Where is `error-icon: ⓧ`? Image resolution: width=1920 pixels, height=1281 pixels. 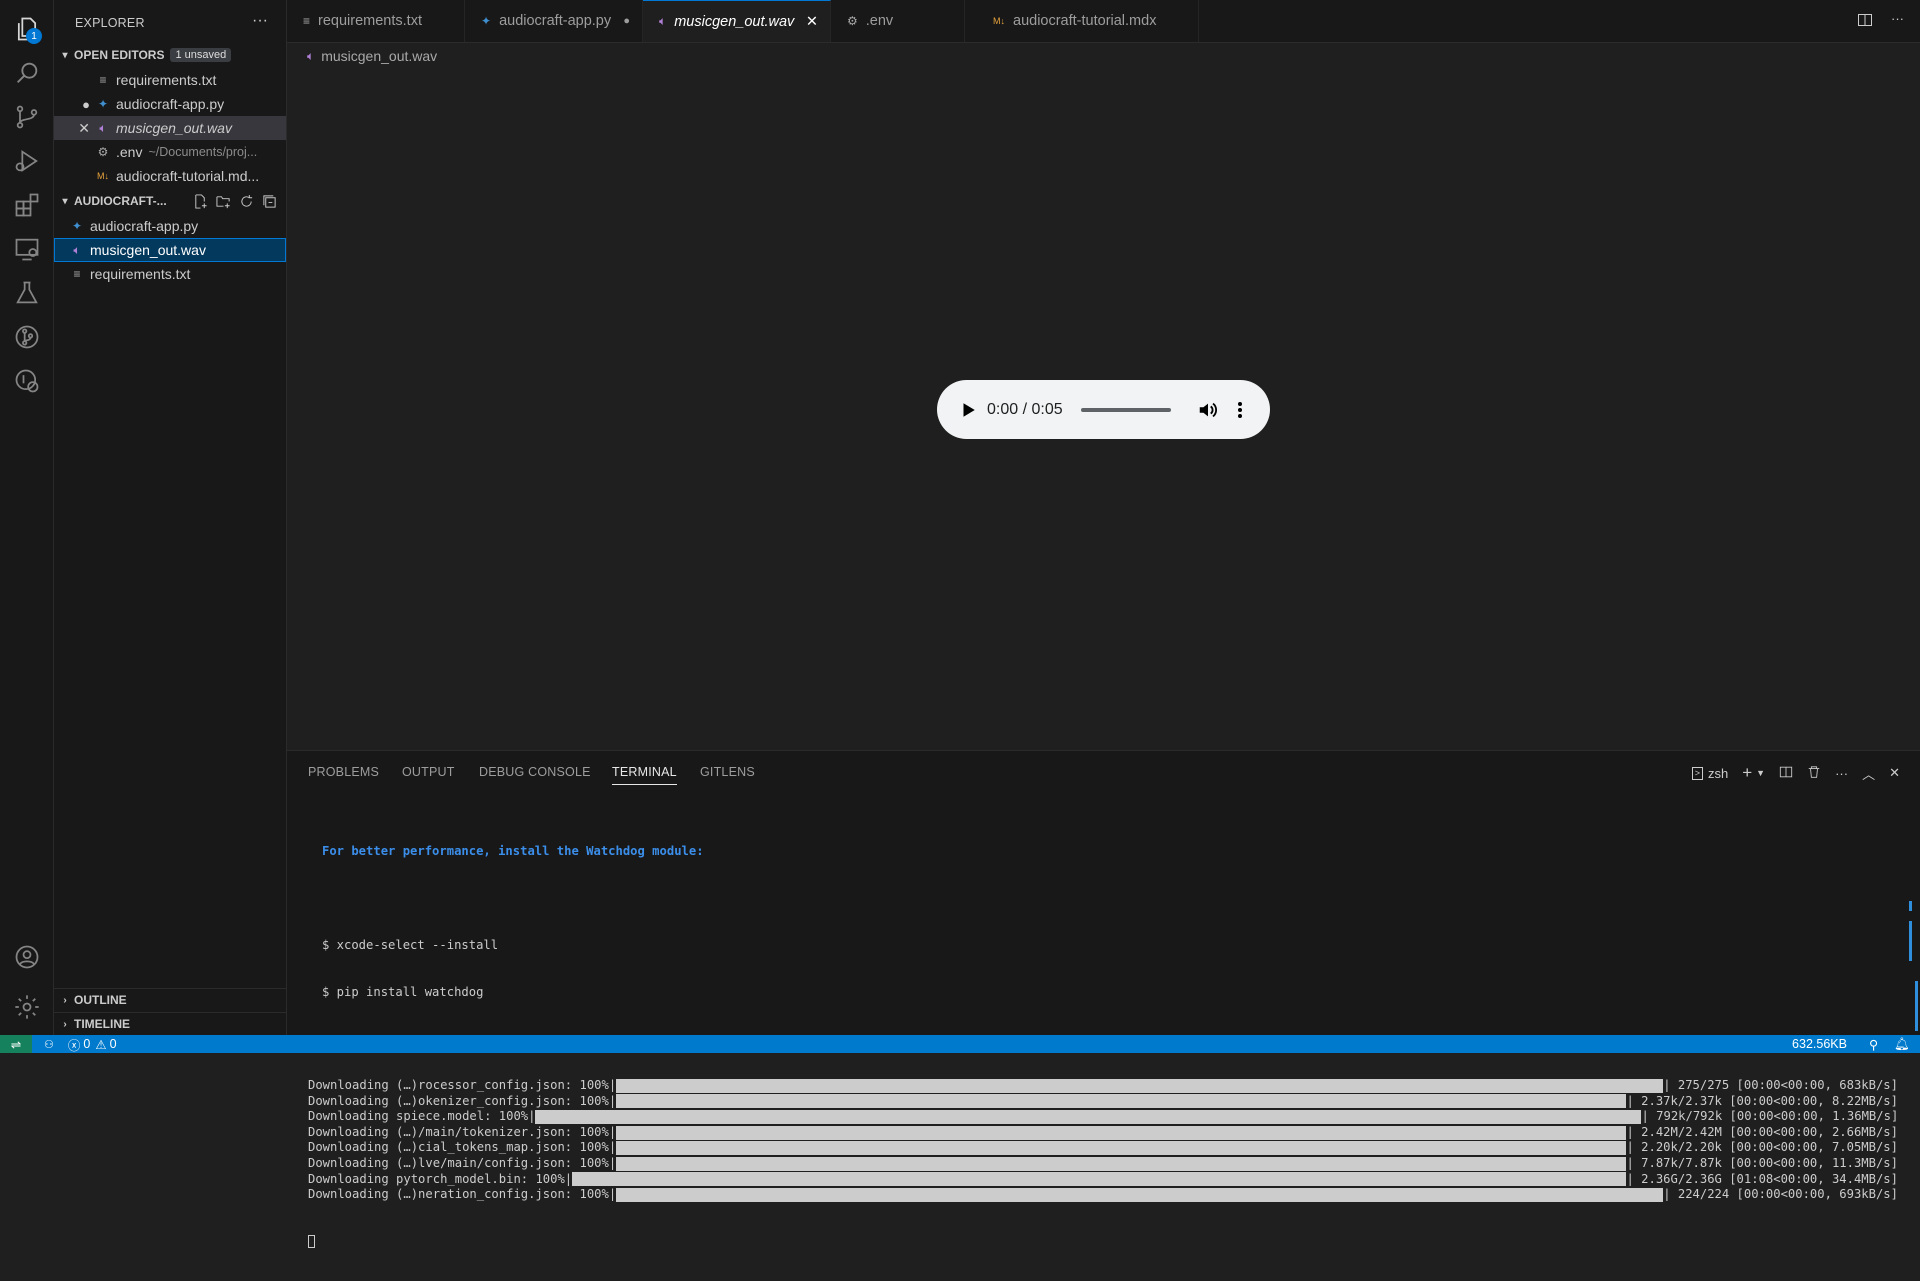 error-icon: ⓧ is located at coordinates (74, 1045).